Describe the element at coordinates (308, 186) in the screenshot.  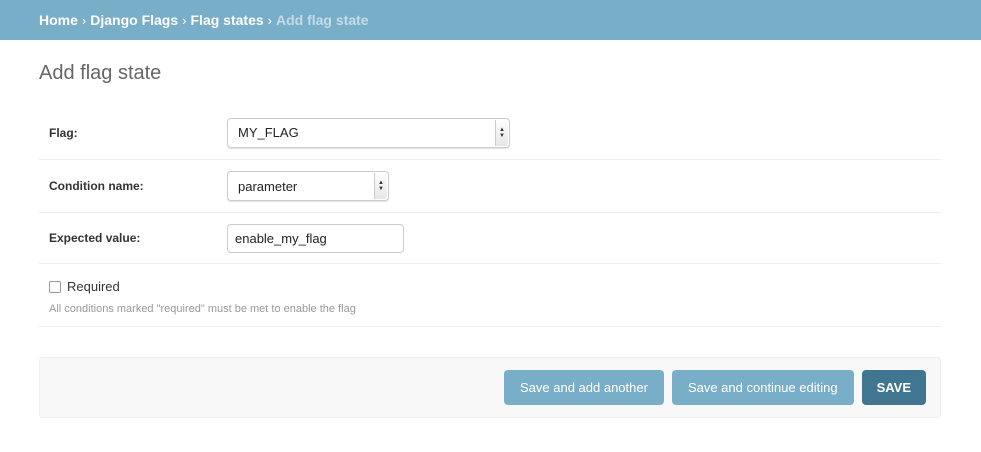
I see `condition-name-select: parameter ▲ ▼` at that location.